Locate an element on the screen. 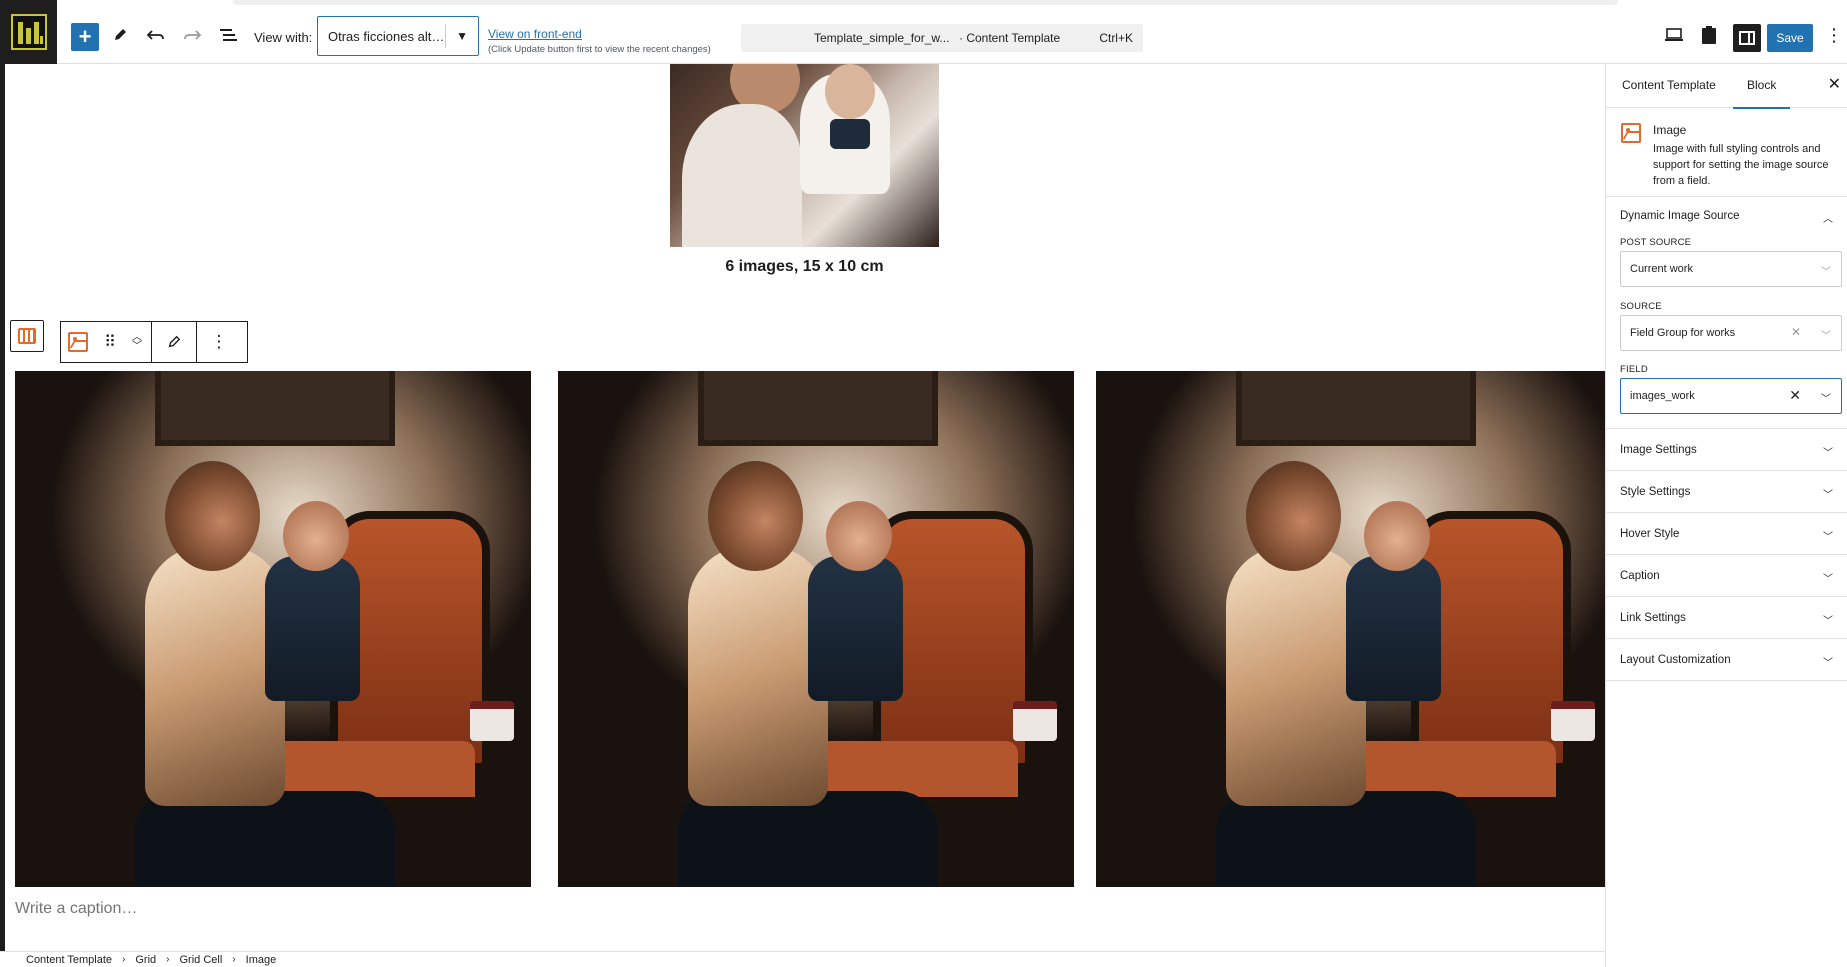 This screenshot has height=967, width=1847. undo-icon is located at coordinates (155, 35).